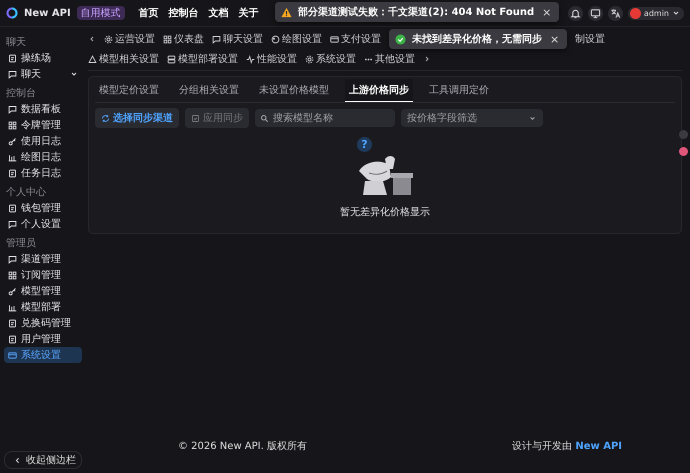 This screenshot has height=473, width=690. What do you see at coordinates (459, 90) in the screenshot?
I see `sub-tab: 工具调用定价` at bounding box center [459, 90].